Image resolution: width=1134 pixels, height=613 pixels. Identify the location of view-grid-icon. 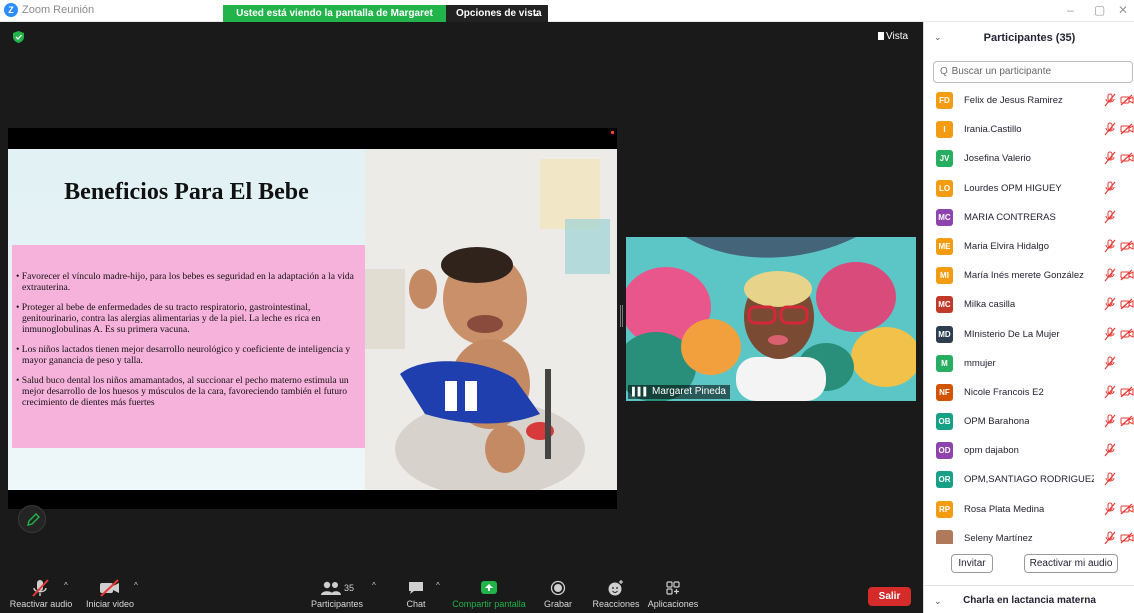
(881, 36).